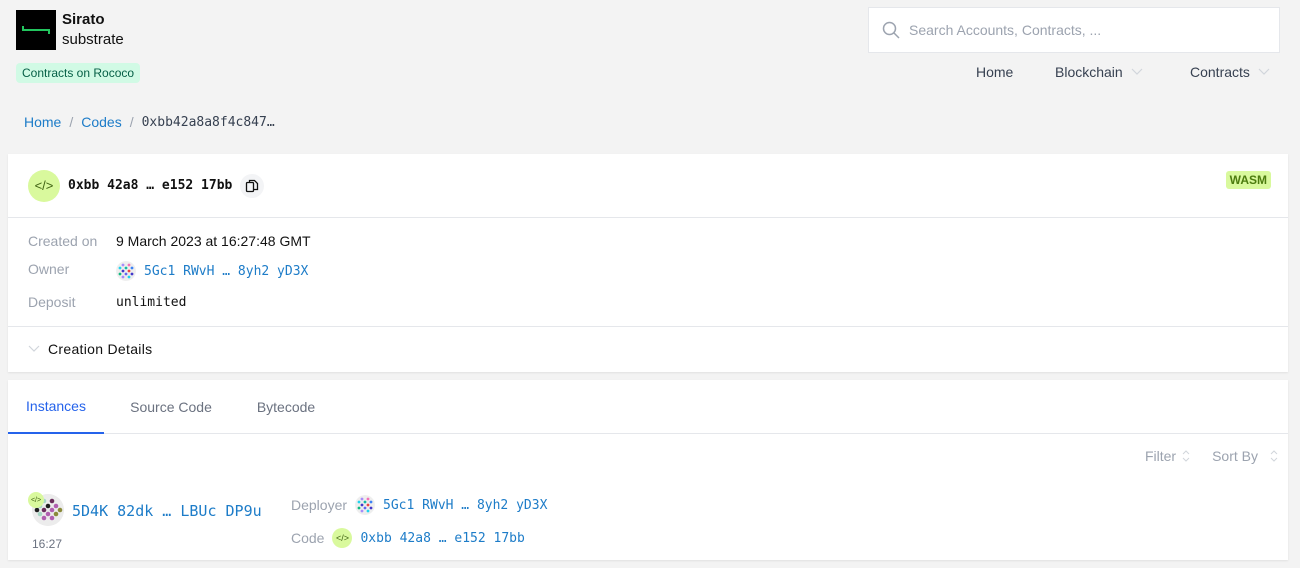 The height and width of the screenshot is (568, 1300). What do you see at coordinates (171, 407) in the screenshot?
I see `tab-source-code: Source Code` at bounding box center [171, 407].